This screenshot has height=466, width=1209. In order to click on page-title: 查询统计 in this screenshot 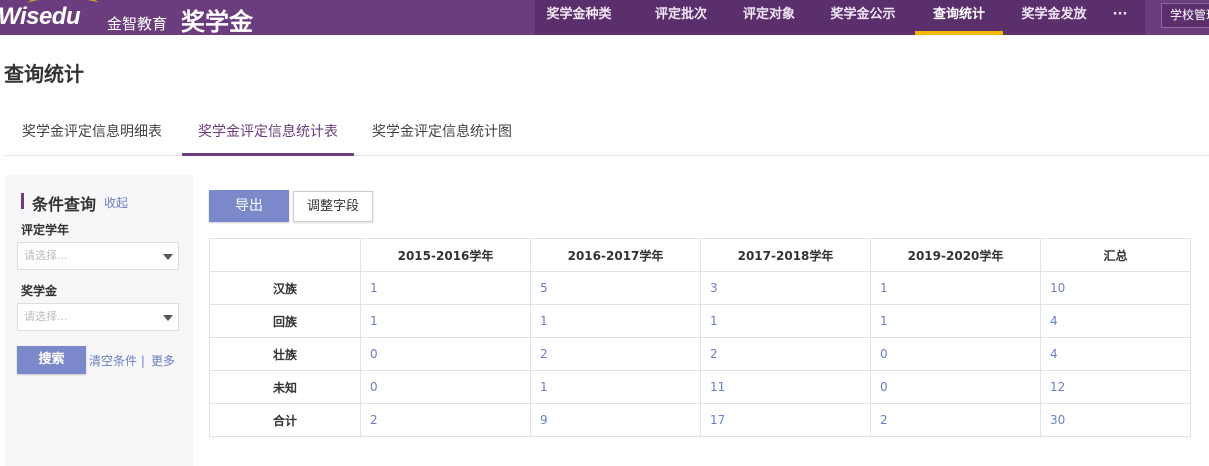, I will do `click(44, 74)`.